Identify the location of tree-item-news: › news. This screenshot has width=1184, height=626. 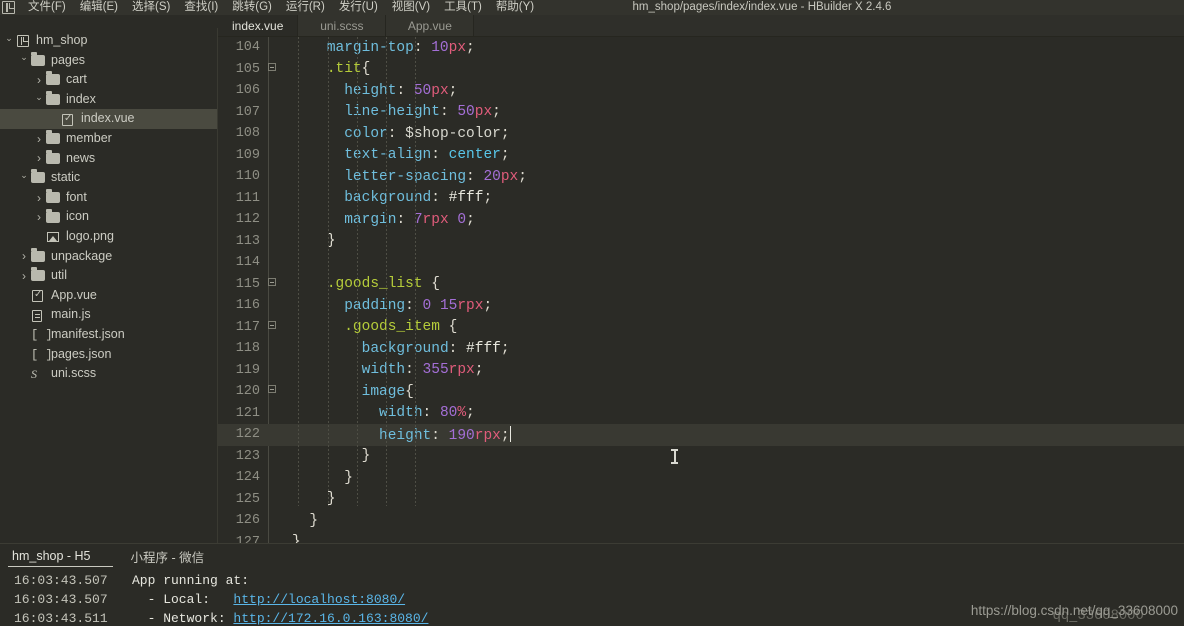
(109, 159).